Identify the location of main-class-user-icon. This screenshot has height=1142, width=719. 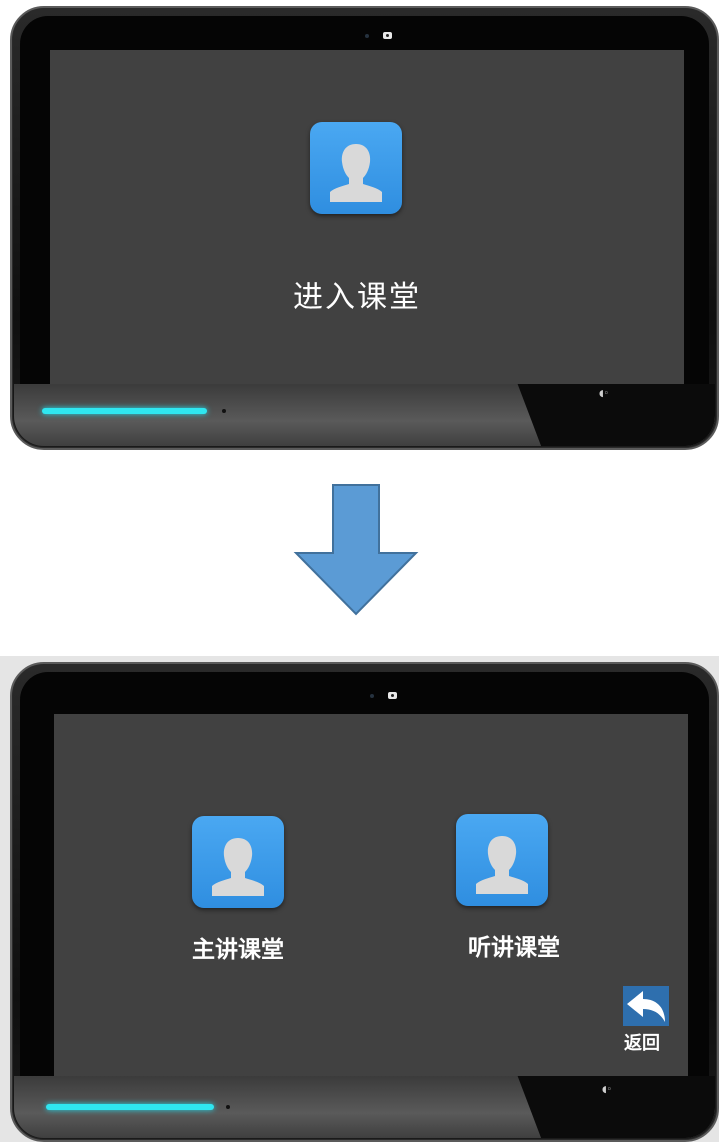
(238, 862).